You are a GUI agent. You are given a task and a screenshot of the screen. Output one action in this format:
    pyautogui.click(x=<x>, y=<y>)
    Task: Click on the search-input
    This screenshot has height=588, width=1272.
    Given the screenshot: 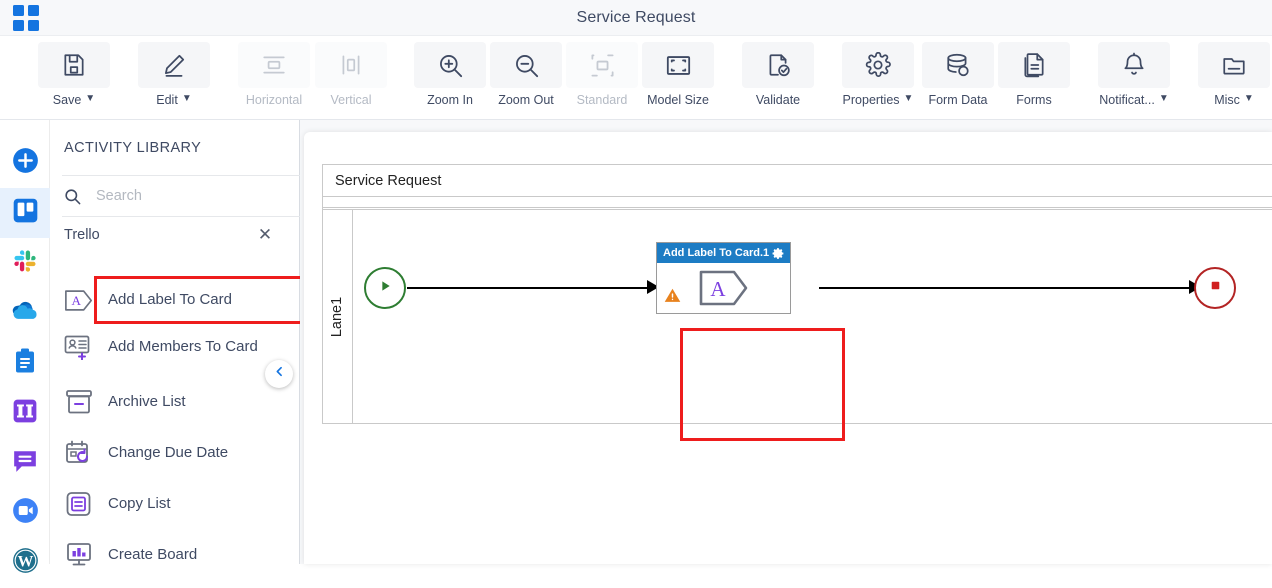 What is the action you would take?
    pyautogui.click(x=184, y=196)
    